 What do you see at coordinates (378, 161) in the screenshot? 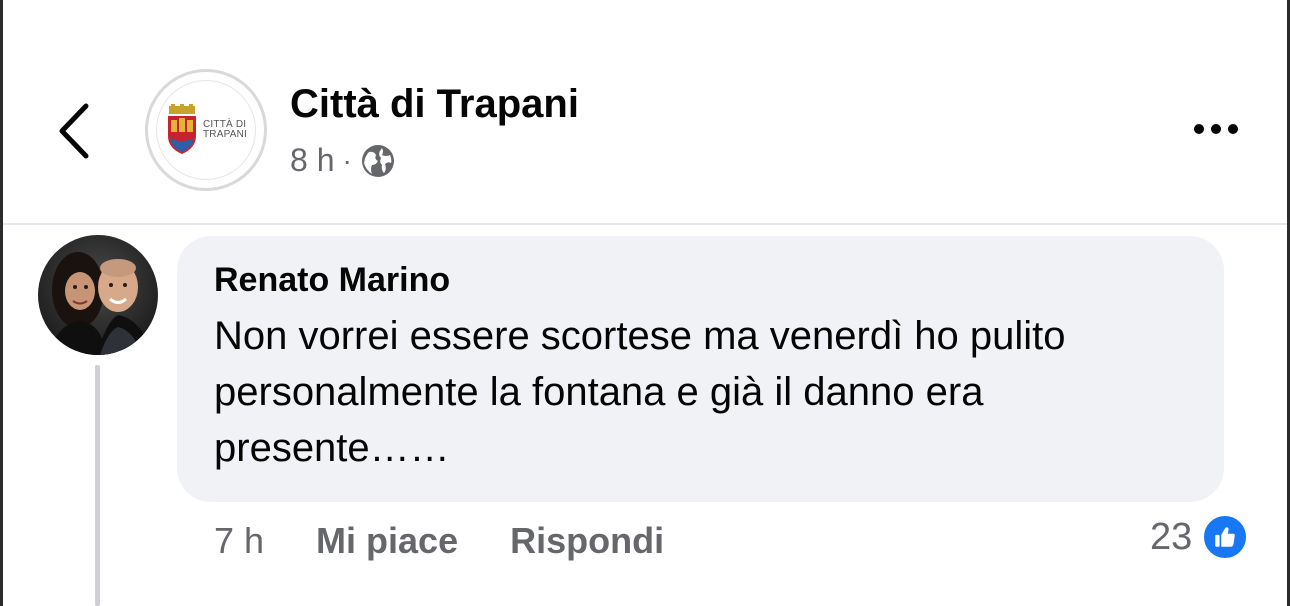
I see `globe-icon` at bounding box center [378, 161].